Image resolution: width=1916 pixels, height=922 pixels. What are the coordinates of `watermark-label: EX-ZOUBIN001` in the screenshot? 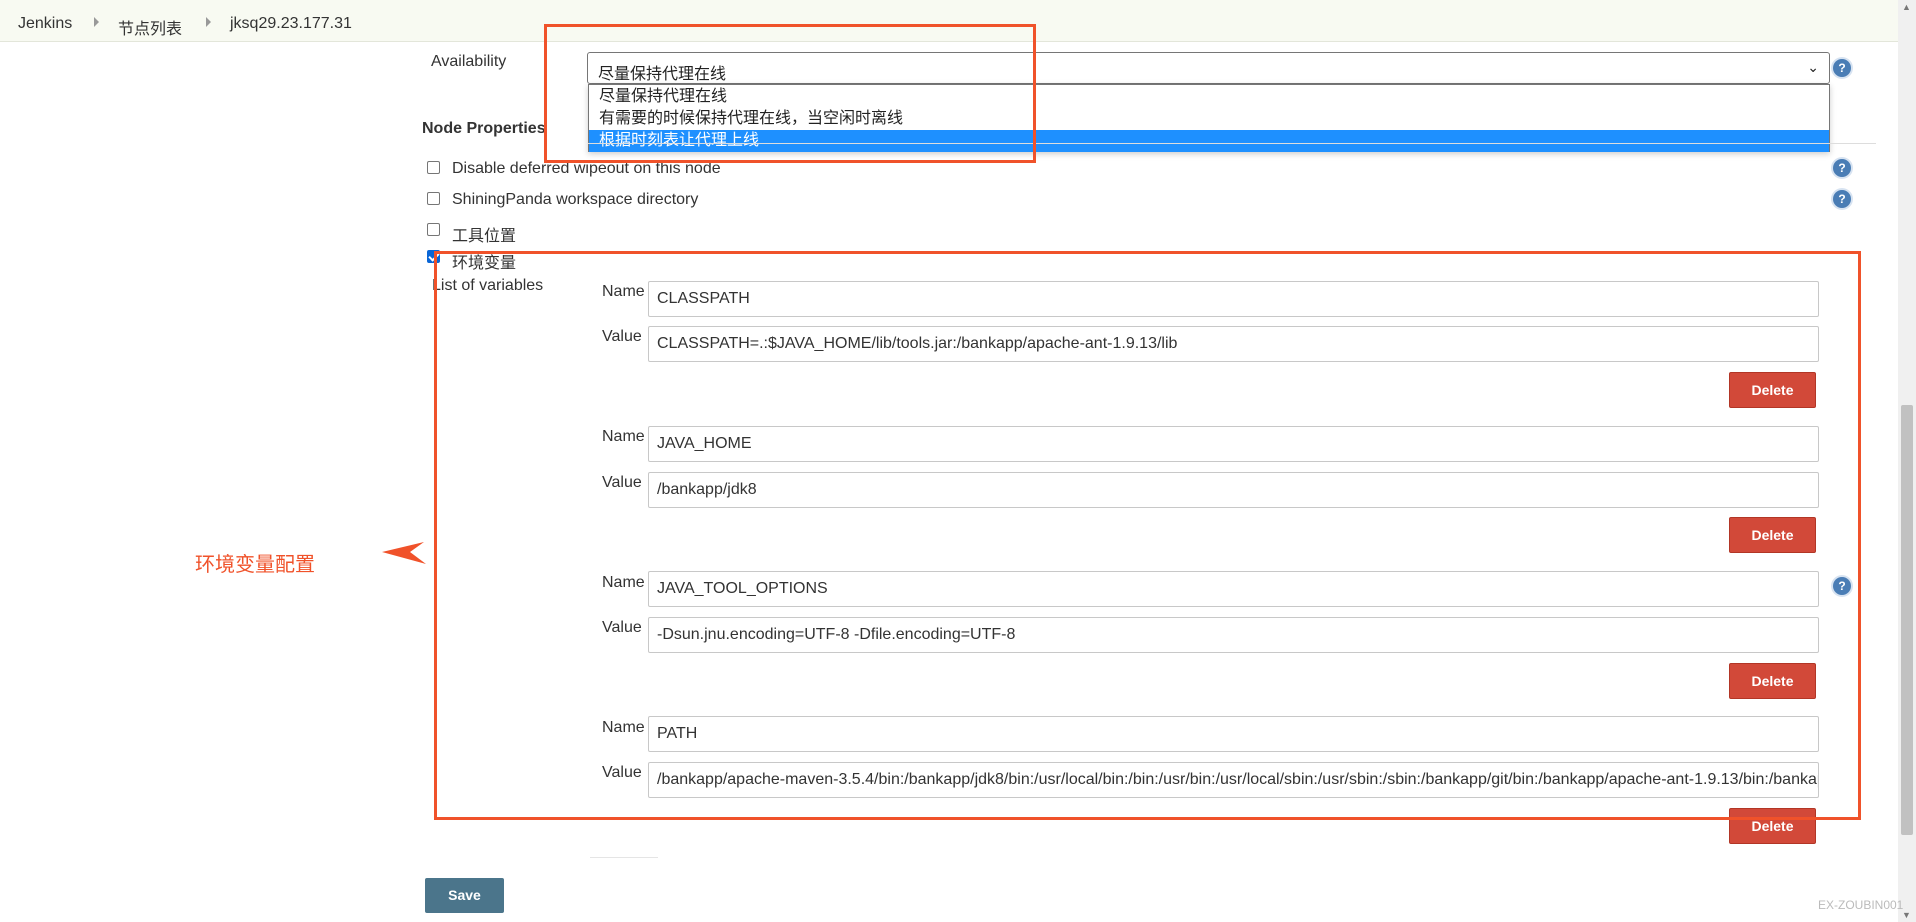 It's located at (1861, 905).